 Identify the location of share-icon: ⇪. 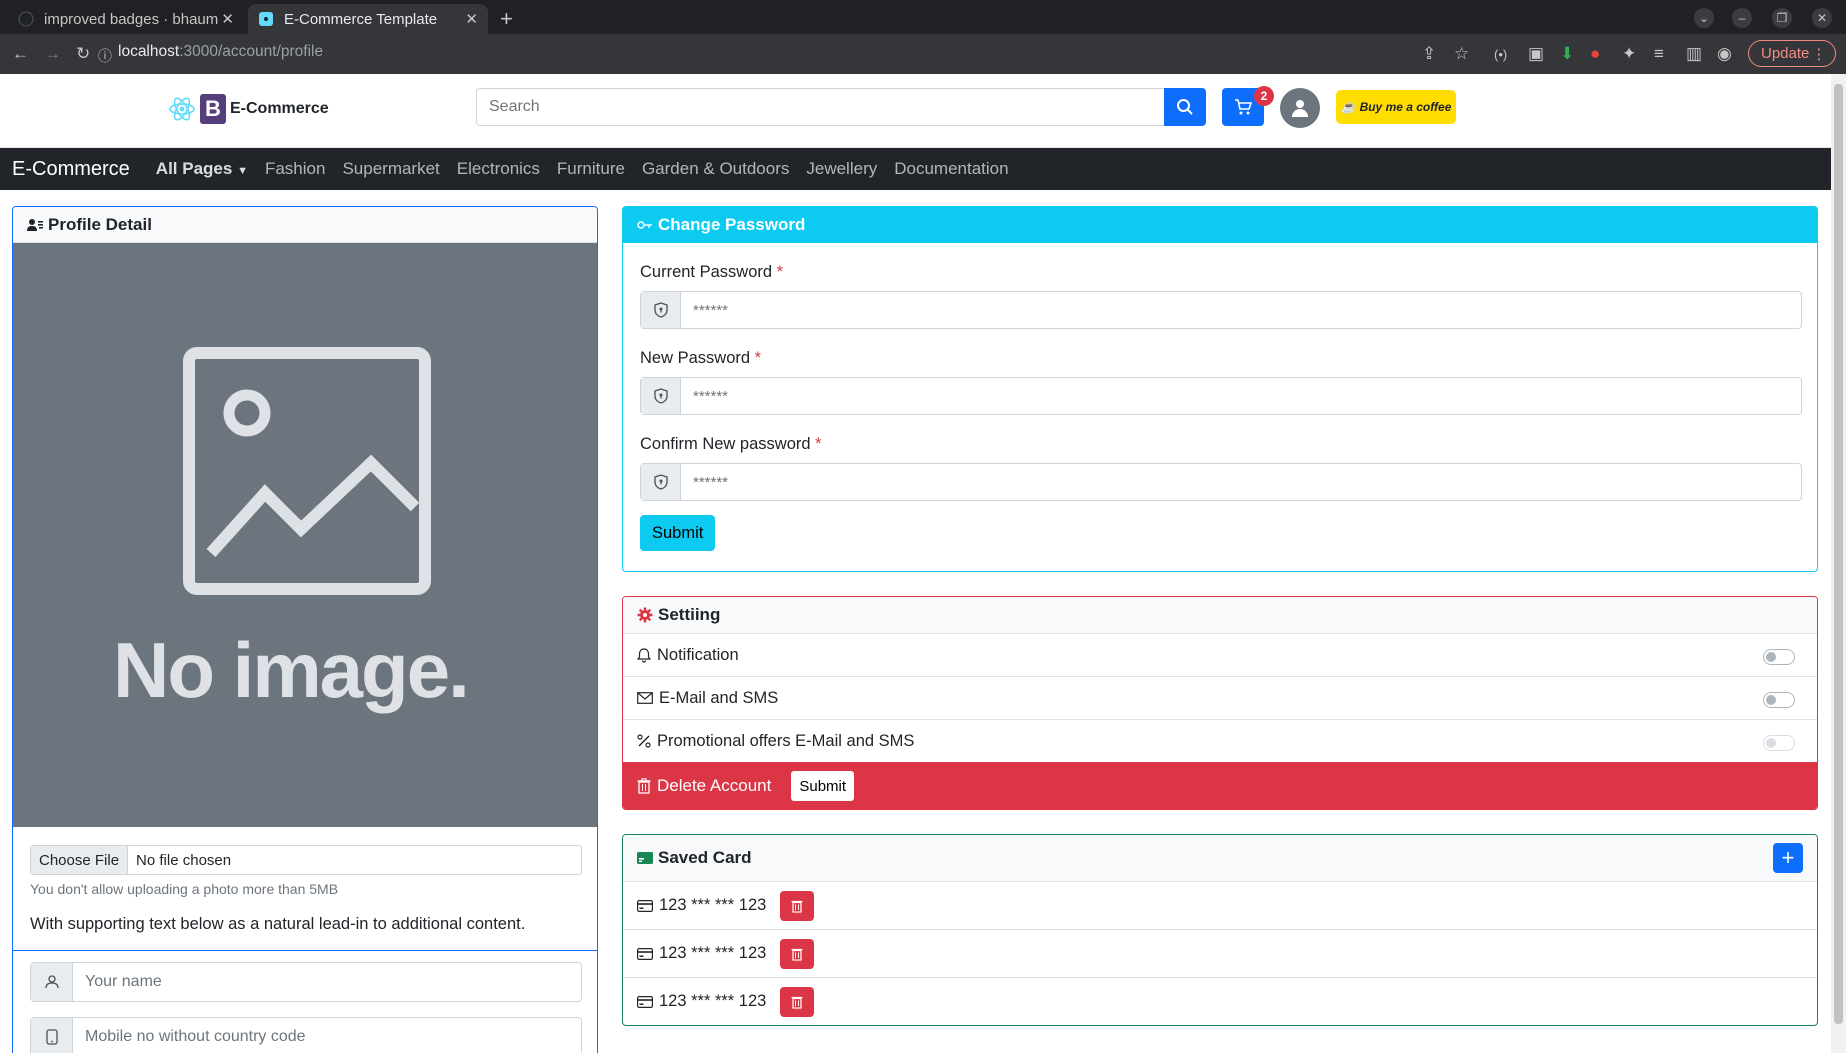
(1429, 54).